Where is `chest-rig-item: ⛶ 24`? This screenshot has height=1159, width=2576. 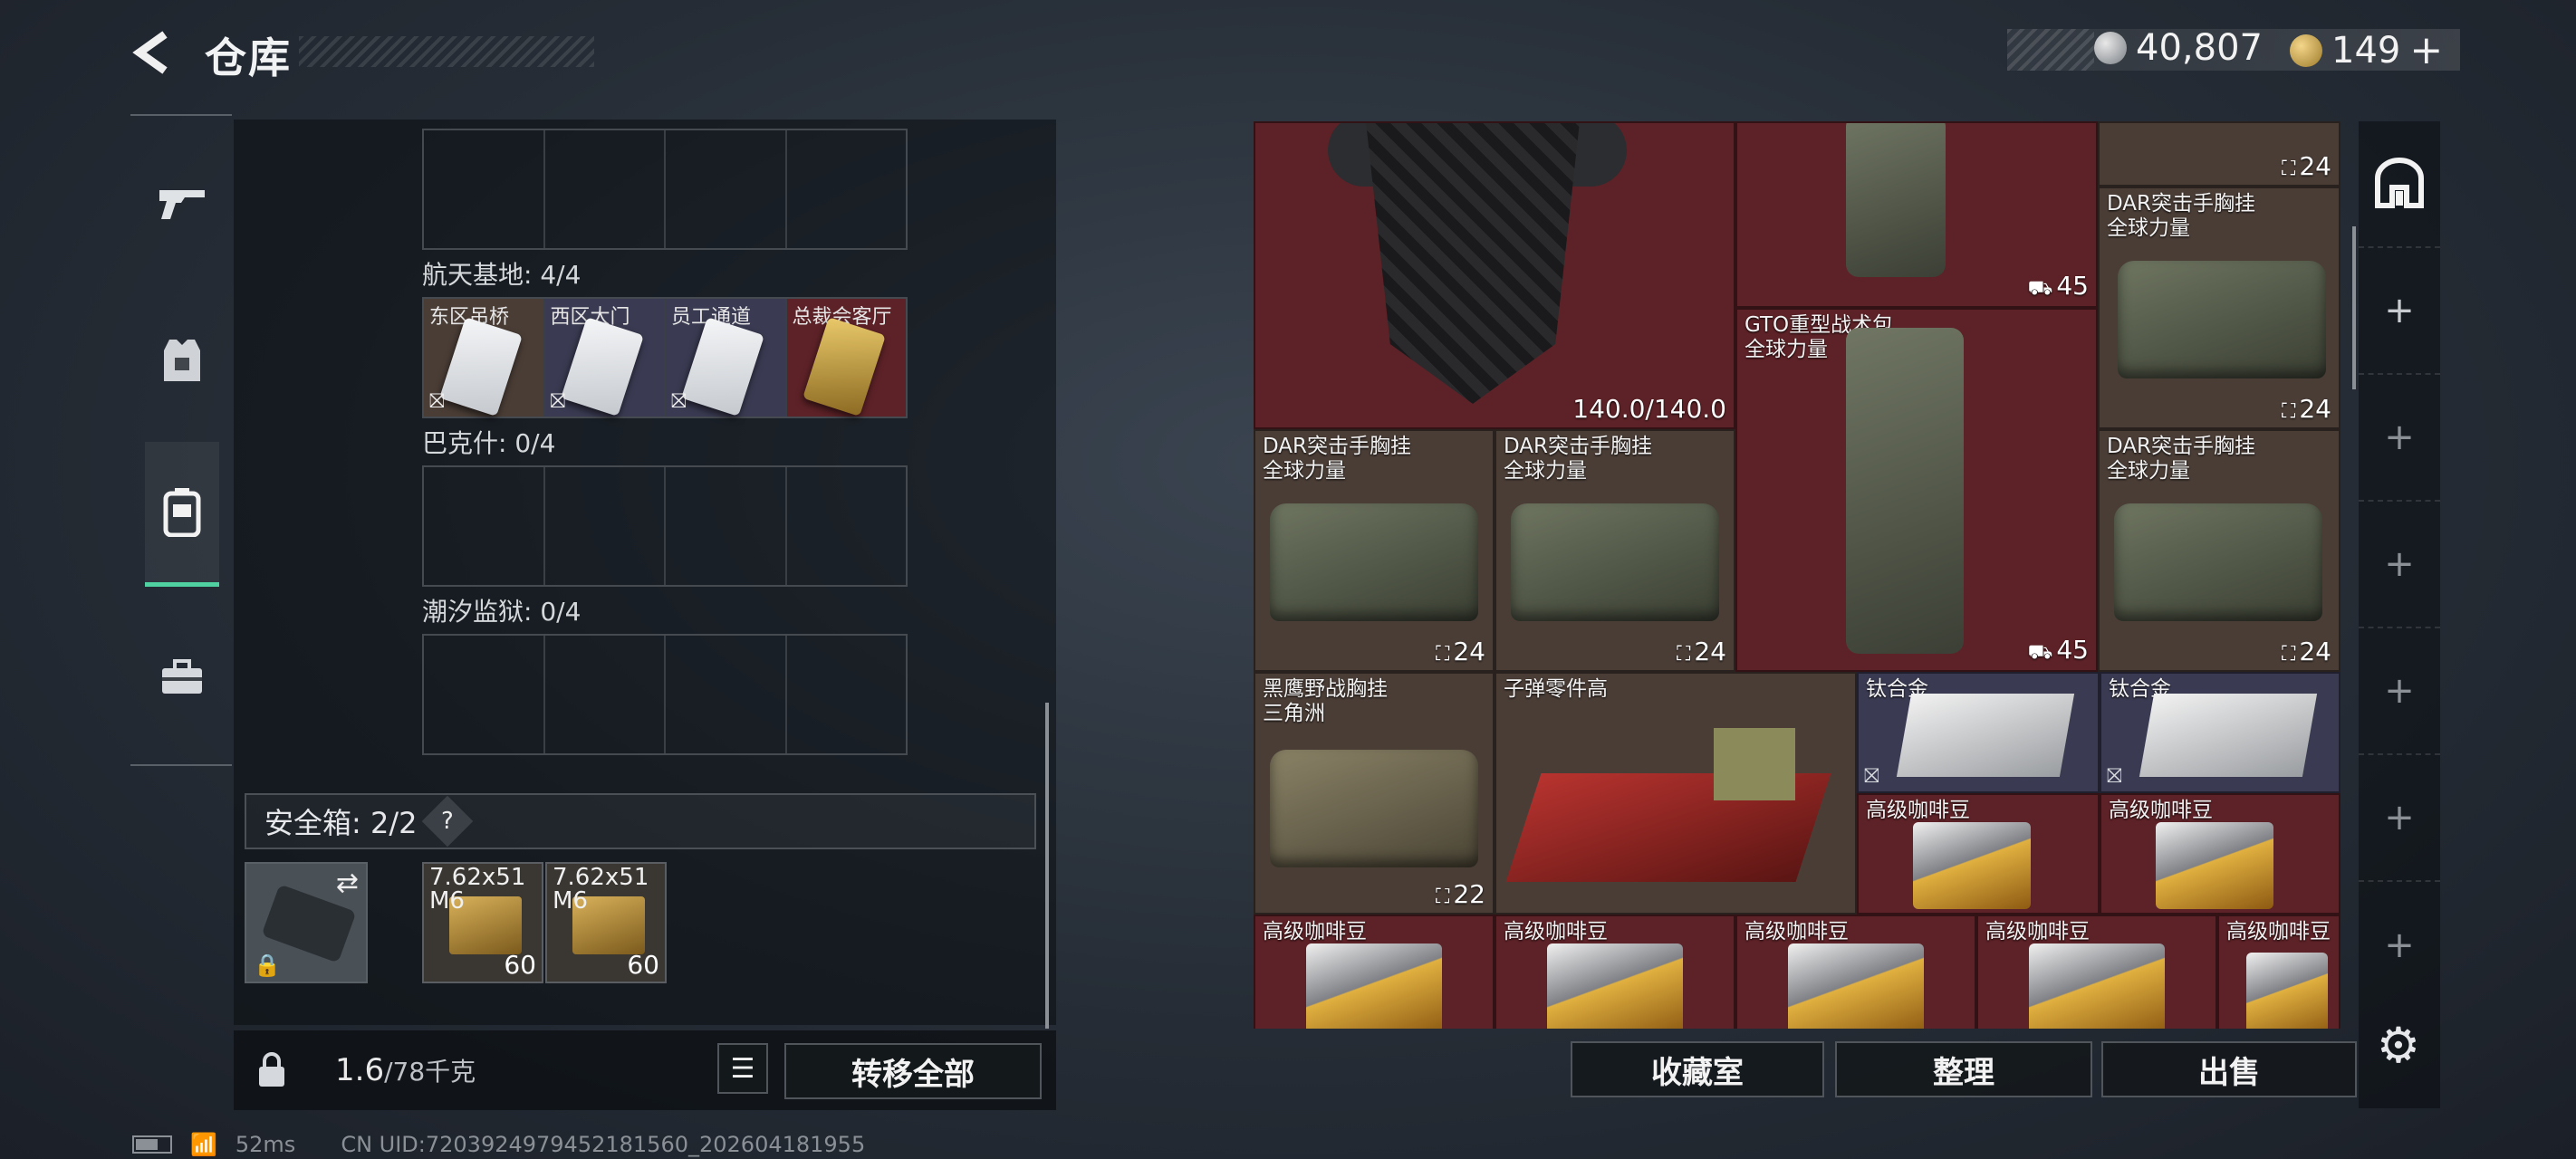
chest-rig-item: ⛶ 24 is located at coordinates (2219, 154).